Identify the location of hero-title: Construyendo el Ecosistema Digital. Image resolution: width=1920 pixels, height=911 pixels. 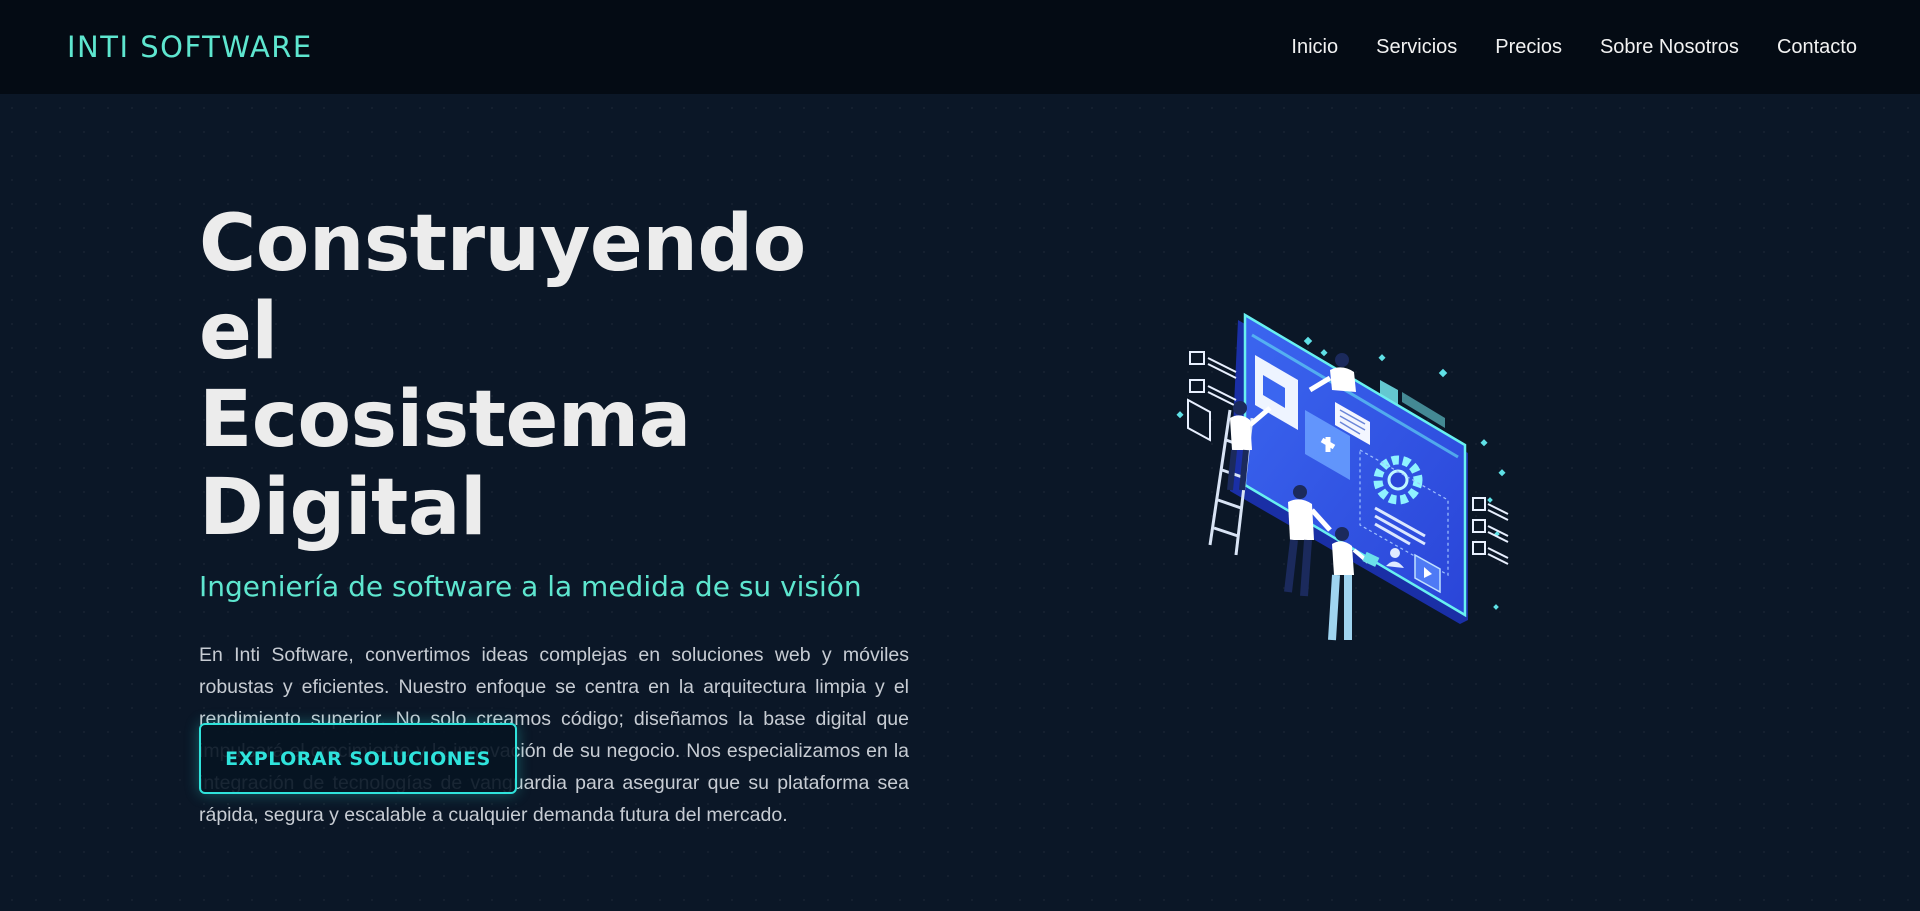
(554, 376).